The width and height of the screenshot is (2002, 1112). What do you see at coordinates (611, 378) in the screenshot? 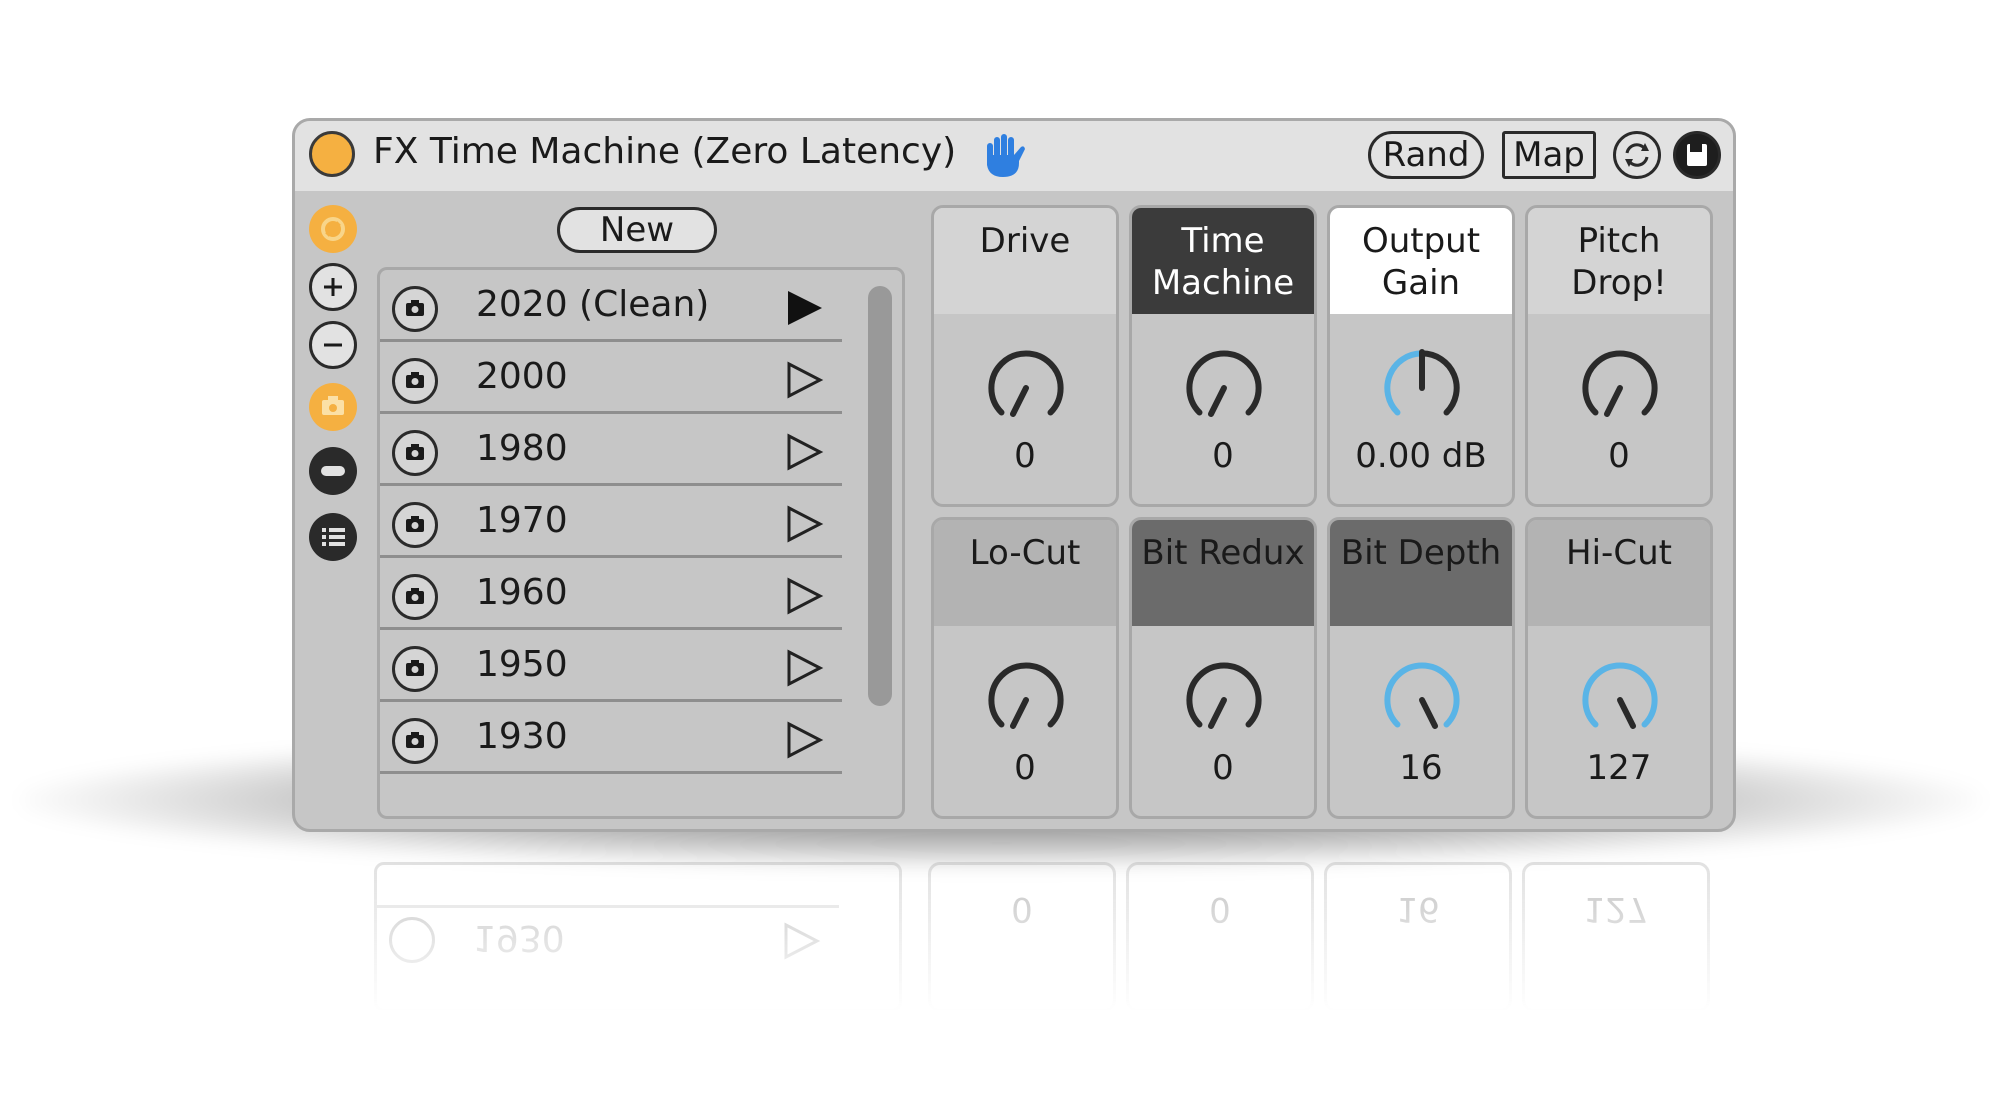
I see `list-item: 2000` at bounding box center [611, 378].